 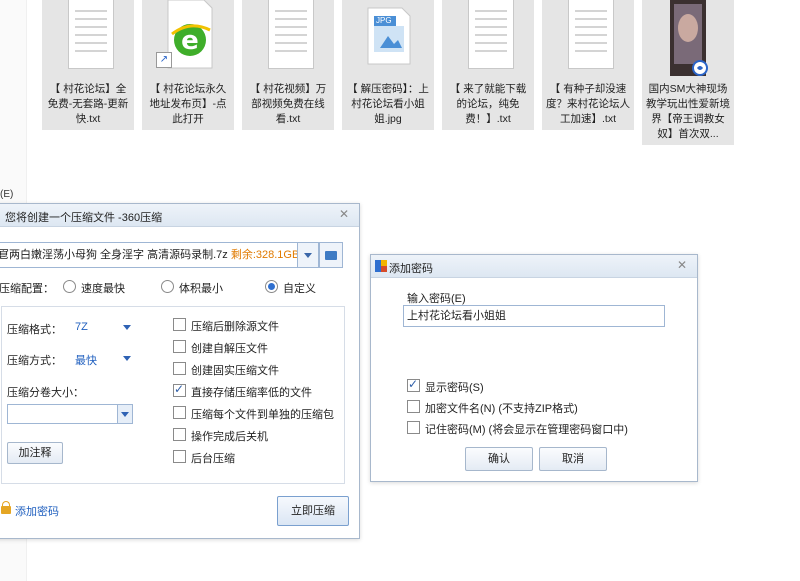 I want to click on checkbox-delete-source, so click(x=179, y=324).